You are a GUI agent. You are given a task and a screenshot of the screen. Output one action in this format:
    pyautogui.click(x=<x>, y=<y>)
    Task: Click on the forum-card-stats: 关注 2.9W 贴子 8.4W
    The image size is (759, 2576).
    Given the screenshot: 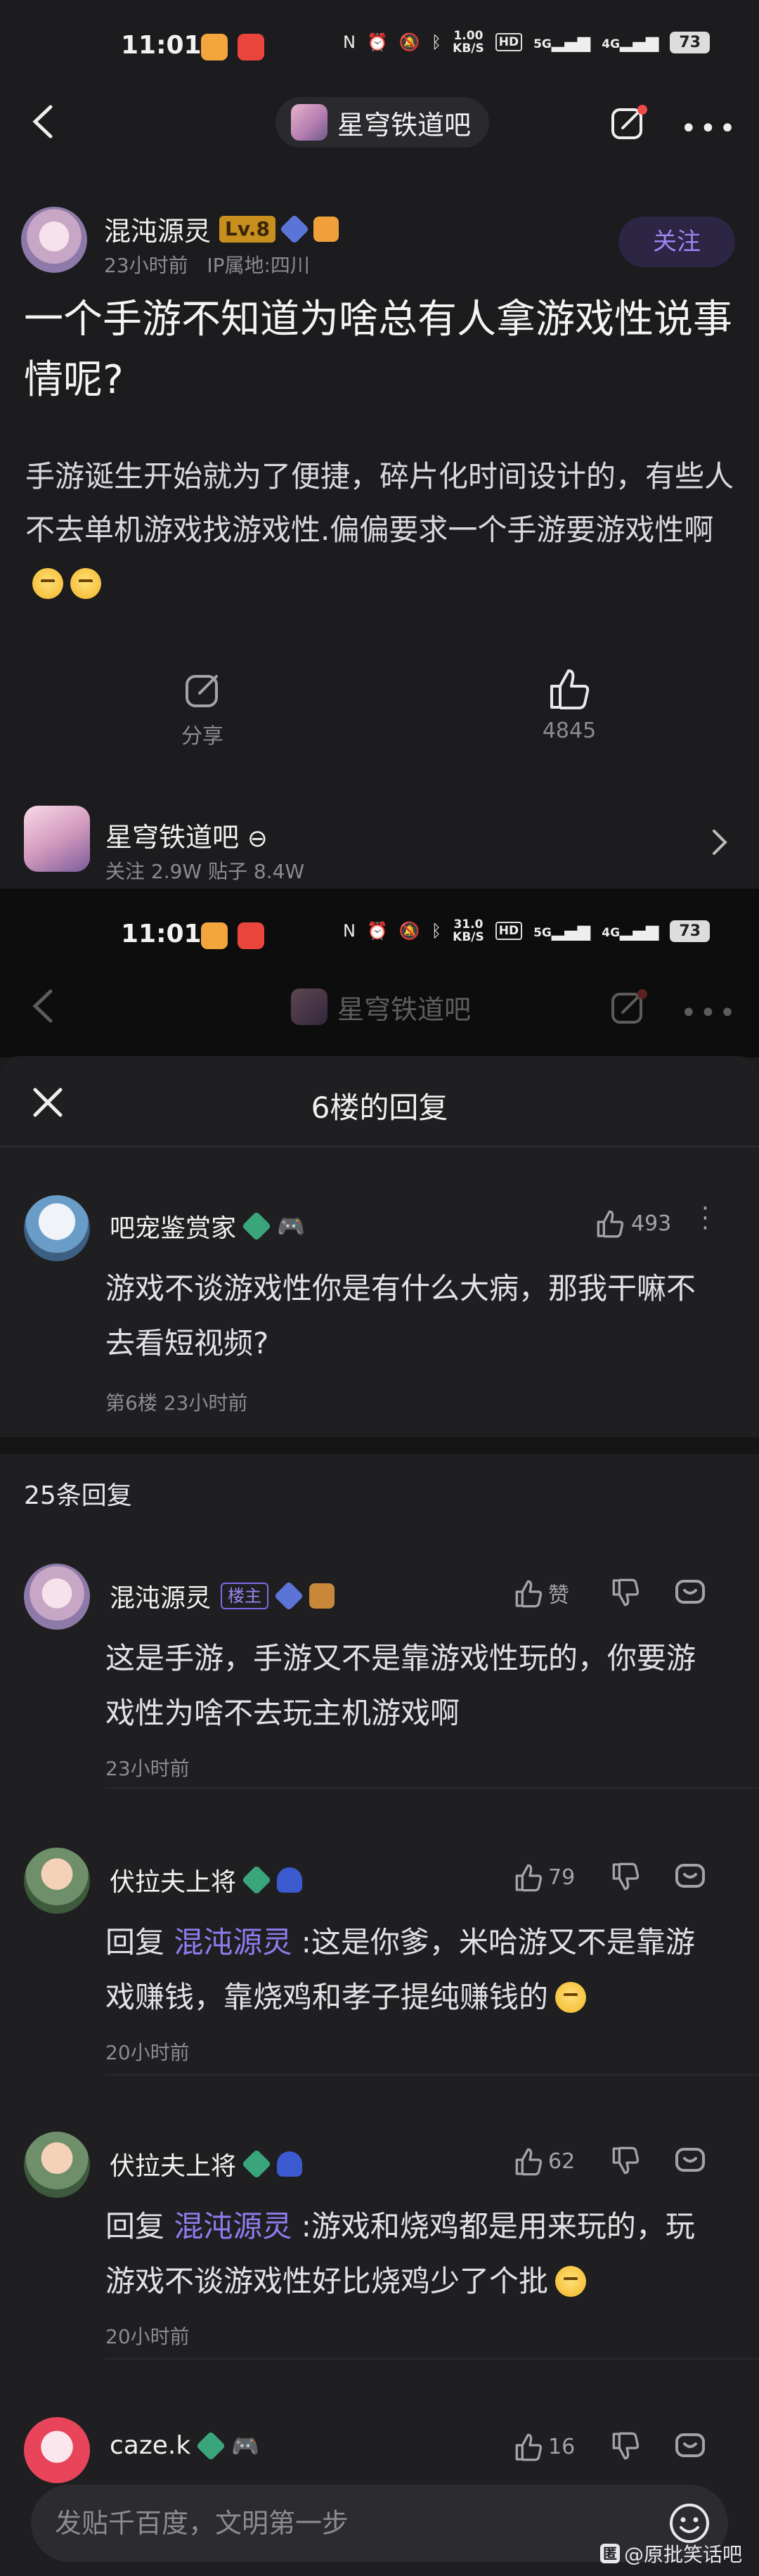 What is the action you would take?
    pyautogui.click(x=205, y=871)
    